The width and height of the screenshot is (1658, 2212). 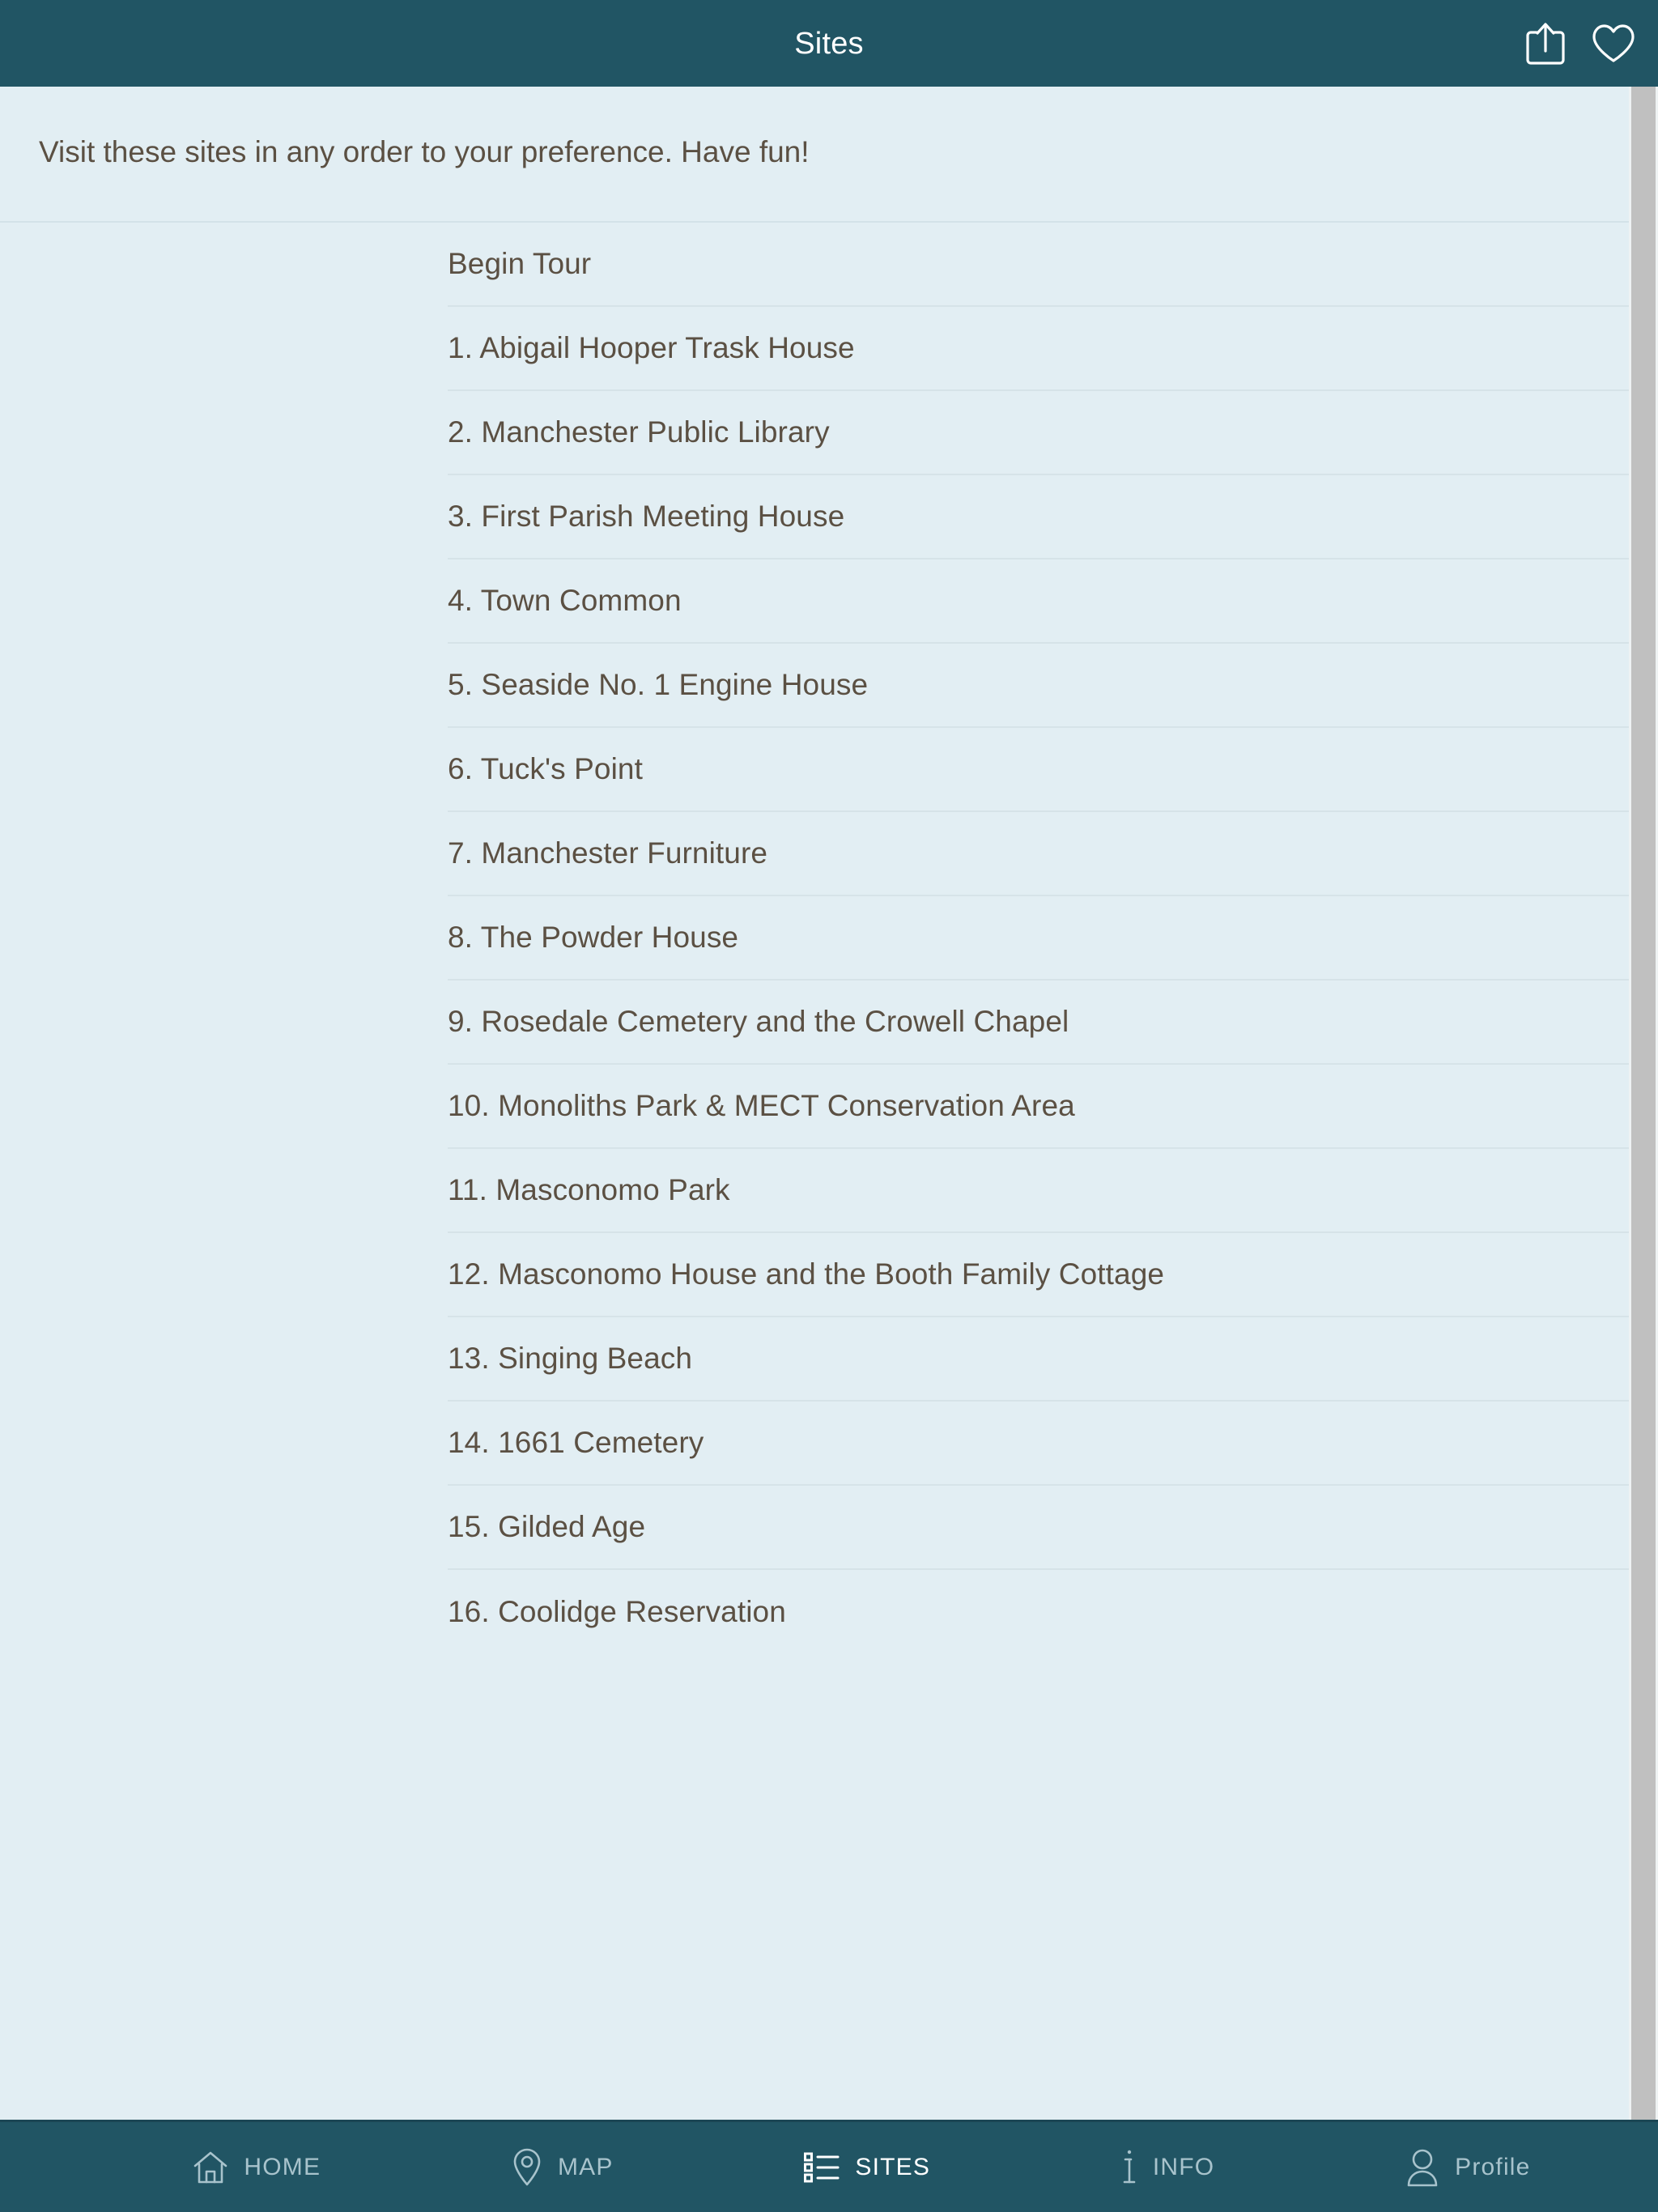 I want to click on list-item-label: 3. First Parish Meeting House, so click(x=646, y=517).